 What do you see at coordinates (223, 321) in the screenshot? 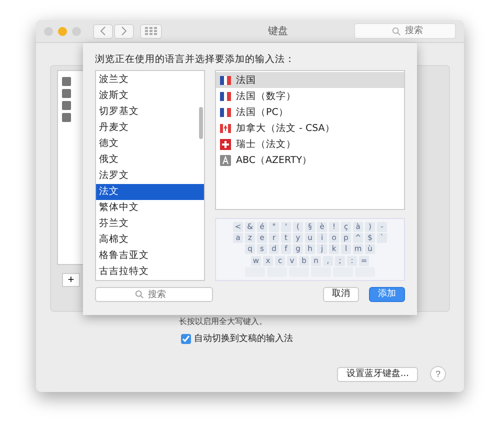
I see `caps-hint: 长按以启用全大写键入。` at bounding box center [223, 321].